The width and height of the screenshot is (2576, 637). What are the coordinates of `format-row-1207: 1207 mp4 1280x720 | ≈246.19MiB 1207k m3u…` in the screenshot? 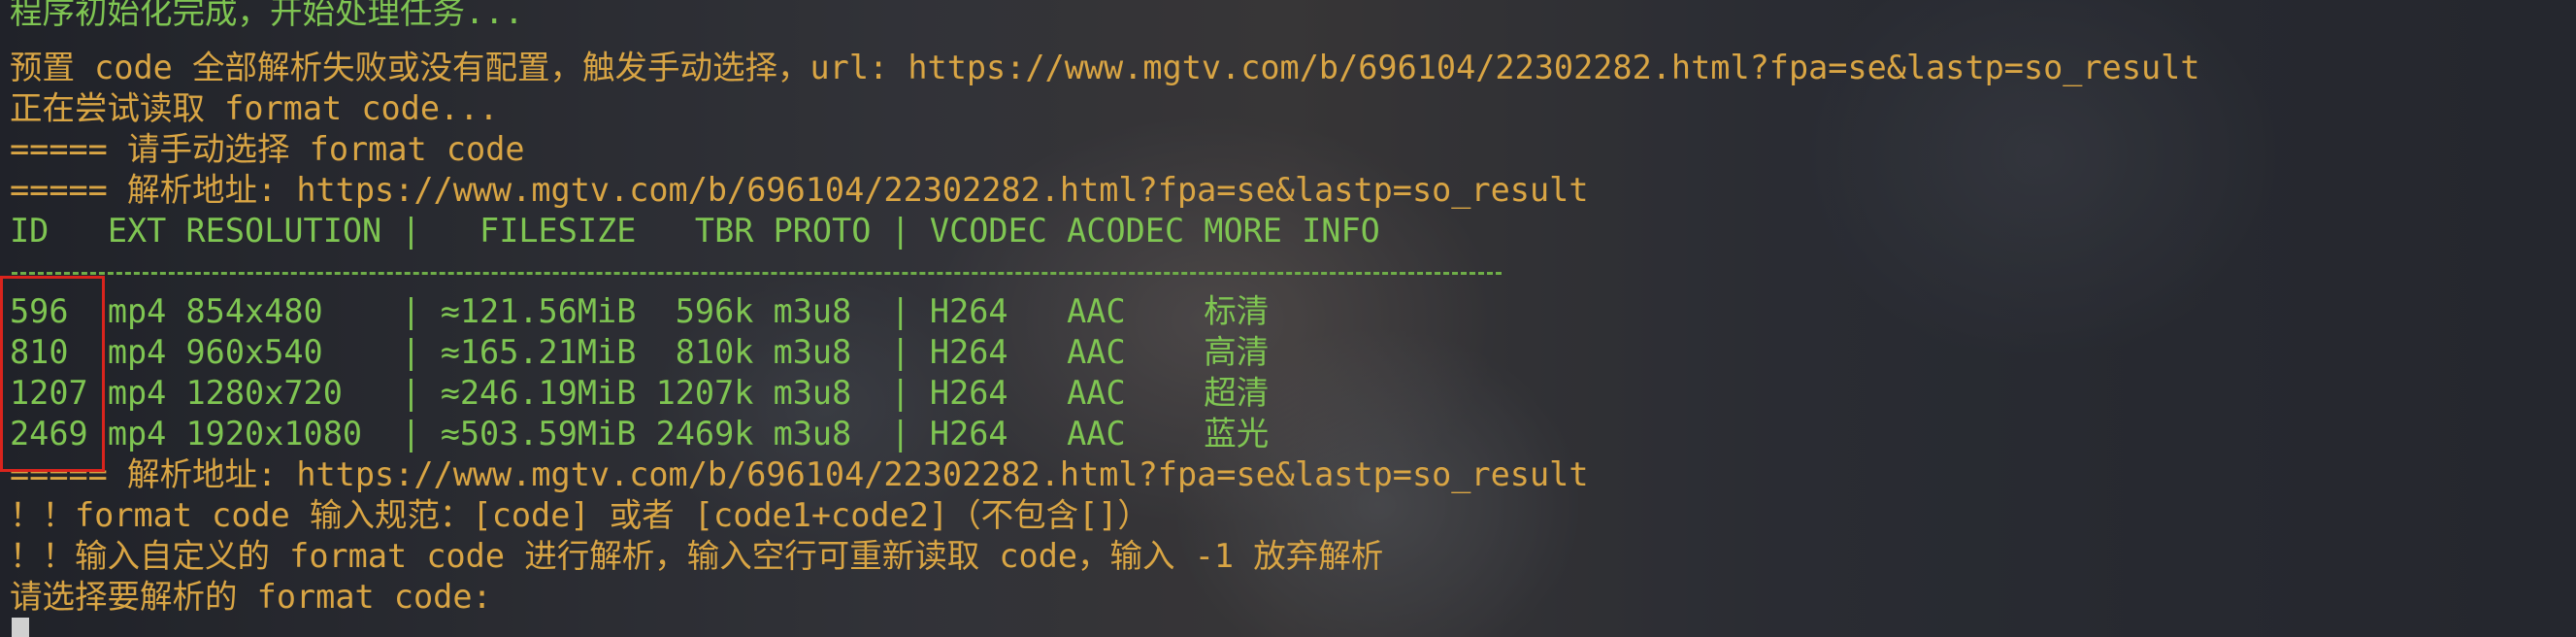 It's located at (640, 393).